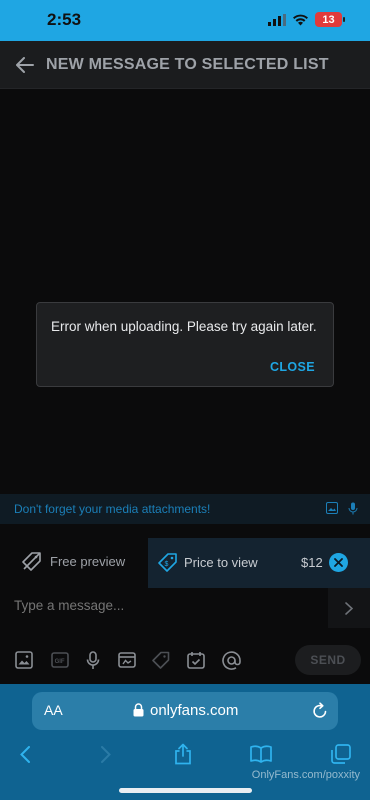 This screenshot has height=800, width=370. I want to click on vault-icon, so click(127, 660).